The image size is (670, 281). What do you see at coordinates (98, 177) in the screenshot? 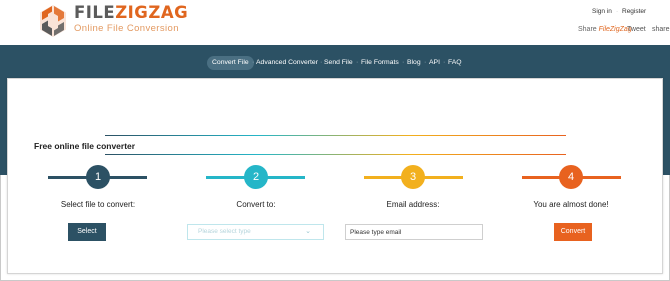
I see `step-1-badge: 1` at bounding box center [98, 177].